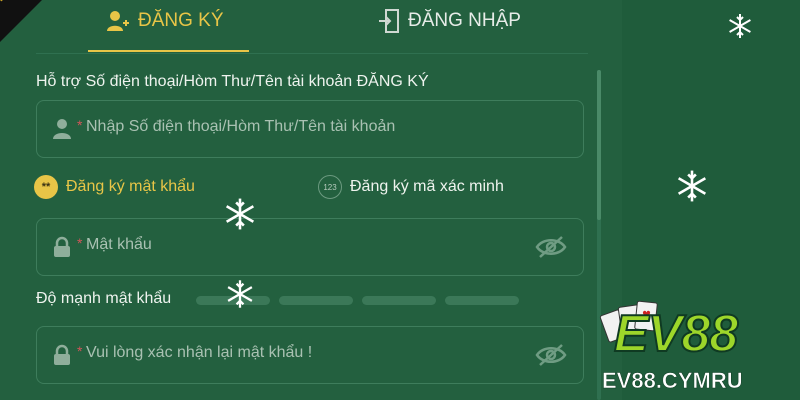  I want to click on ev88-logo: ♥ EV88 EV88.CYMRU, so click(698, 346).